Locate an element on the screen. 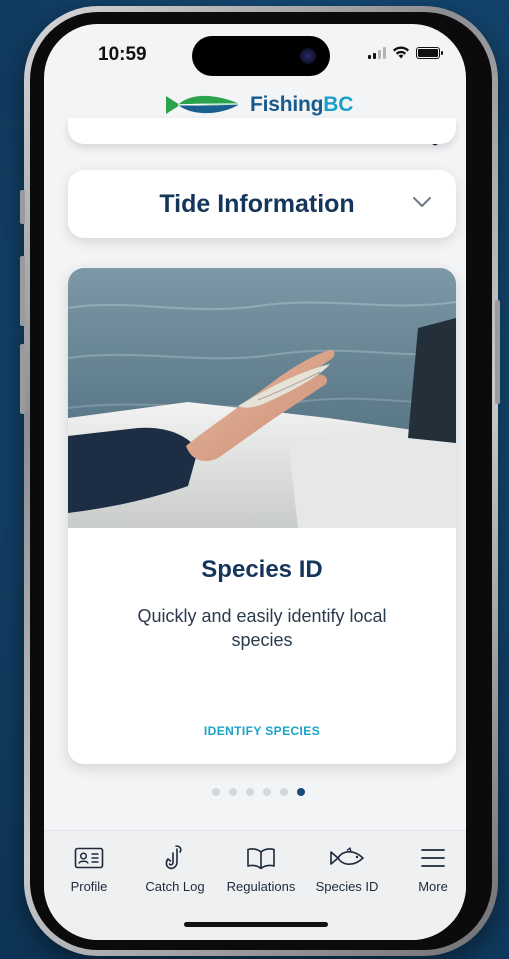  id-card-icon is located at coordinates (89, 858).